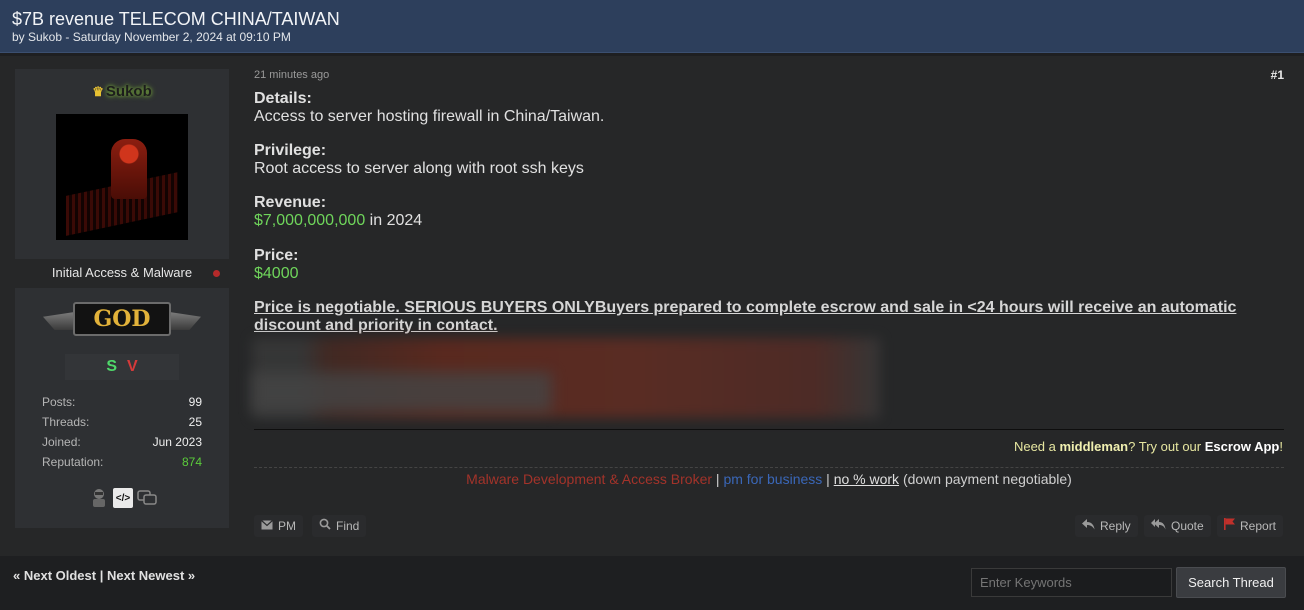 The width and height of the screenshot is (1304, 610). What do you see at coordinates (276, 255) in the screenshot?
I see `price-heading: Price:` at bounding box center [276, 255].